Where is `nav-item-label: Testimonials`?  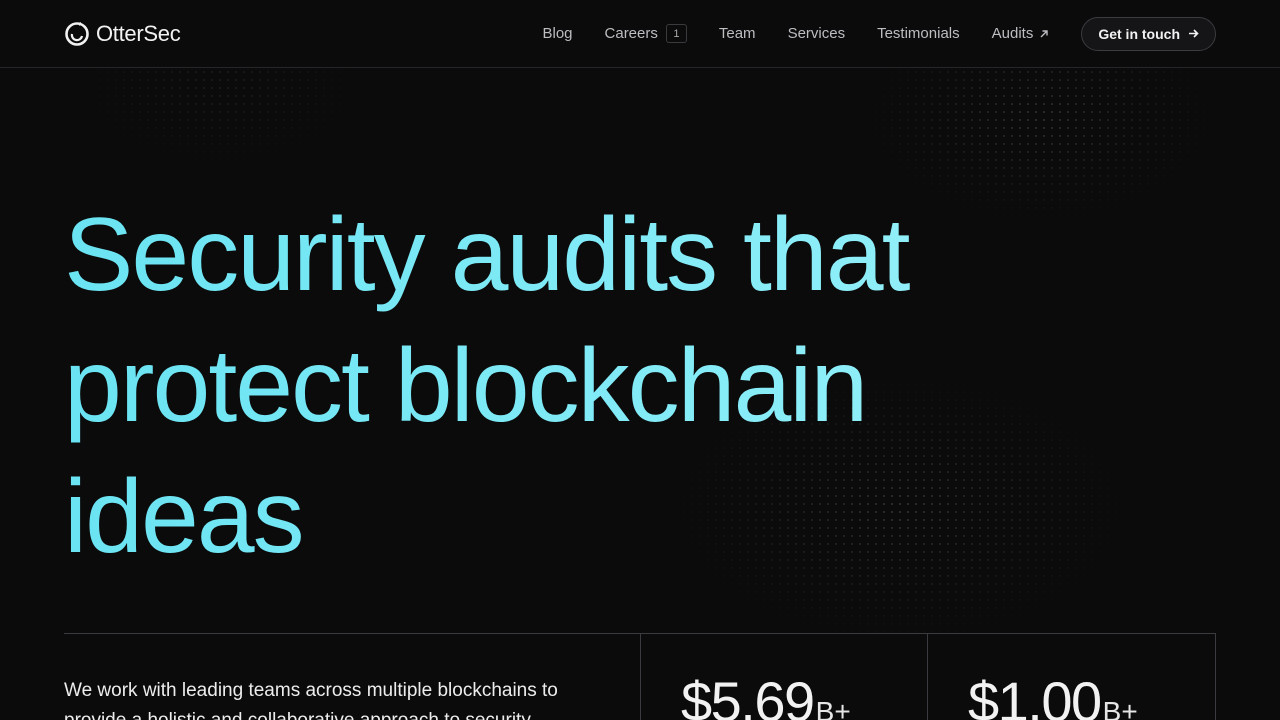
nav-item-label: Testimonials is located at coordinates (918, 33).